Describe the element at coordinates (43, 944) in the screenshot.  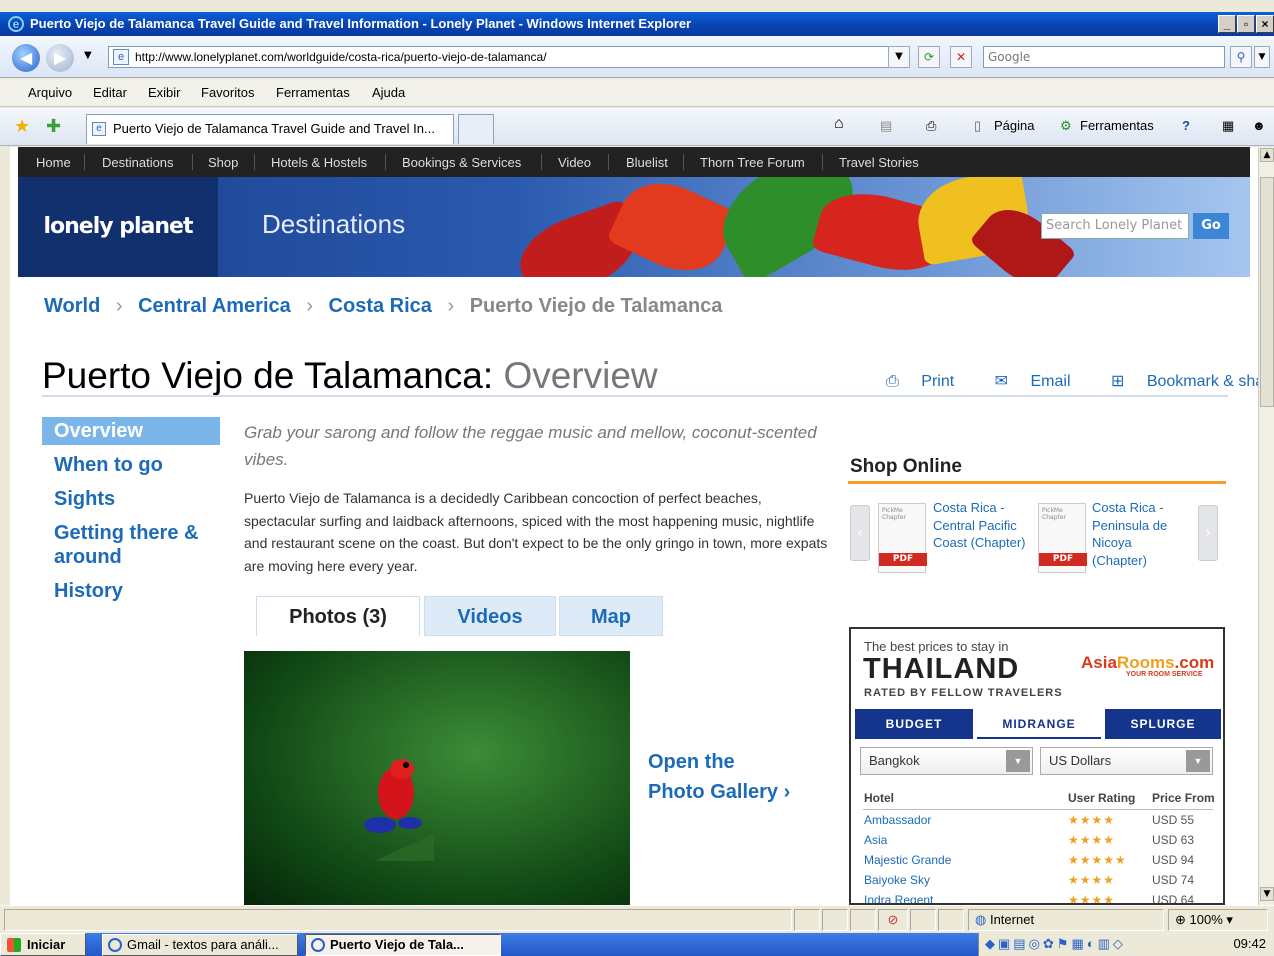
I see `start-button: Iniciar` at that location.